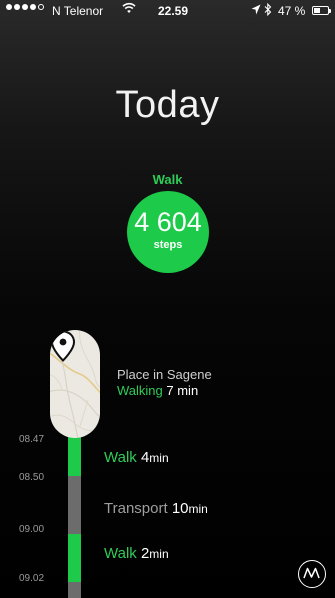  What do you see at coordinates (180, 508) in the screenshot?
I see `segment-duration: 10` at bounding box center [180, 508].